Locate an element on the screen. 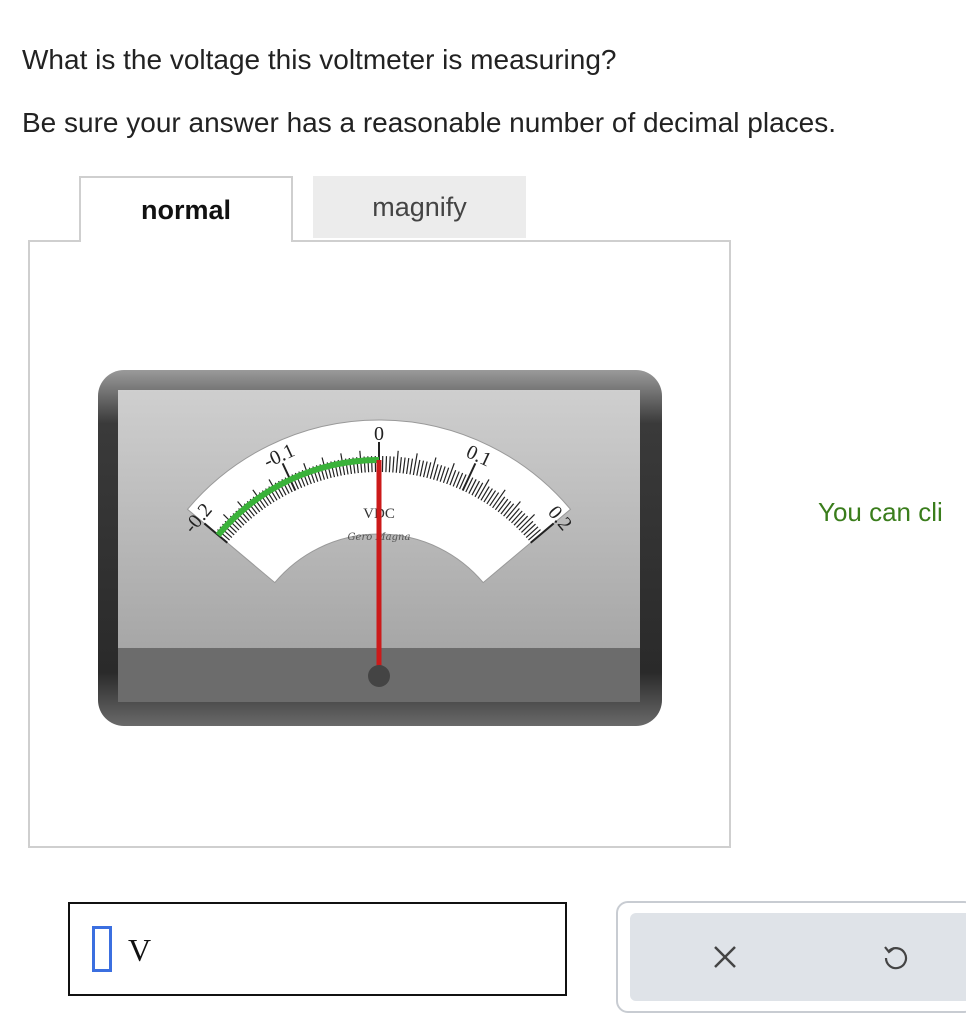  answer-input: V is located at coordinates (317, 949).